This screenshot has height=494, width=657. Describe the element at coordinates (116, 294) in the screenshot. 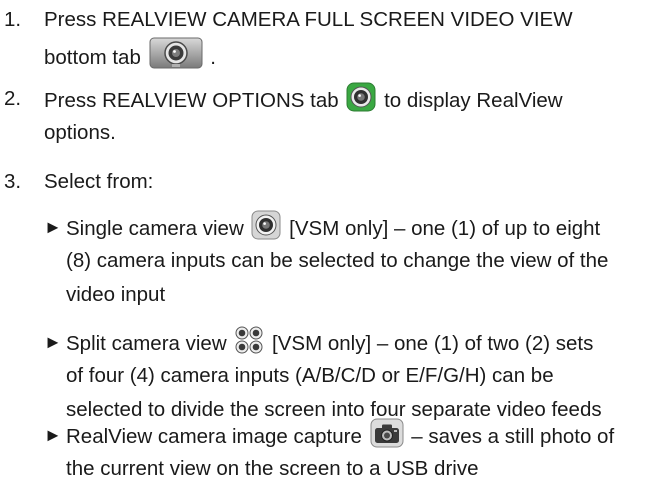

I see `option-line: video input` at that location.